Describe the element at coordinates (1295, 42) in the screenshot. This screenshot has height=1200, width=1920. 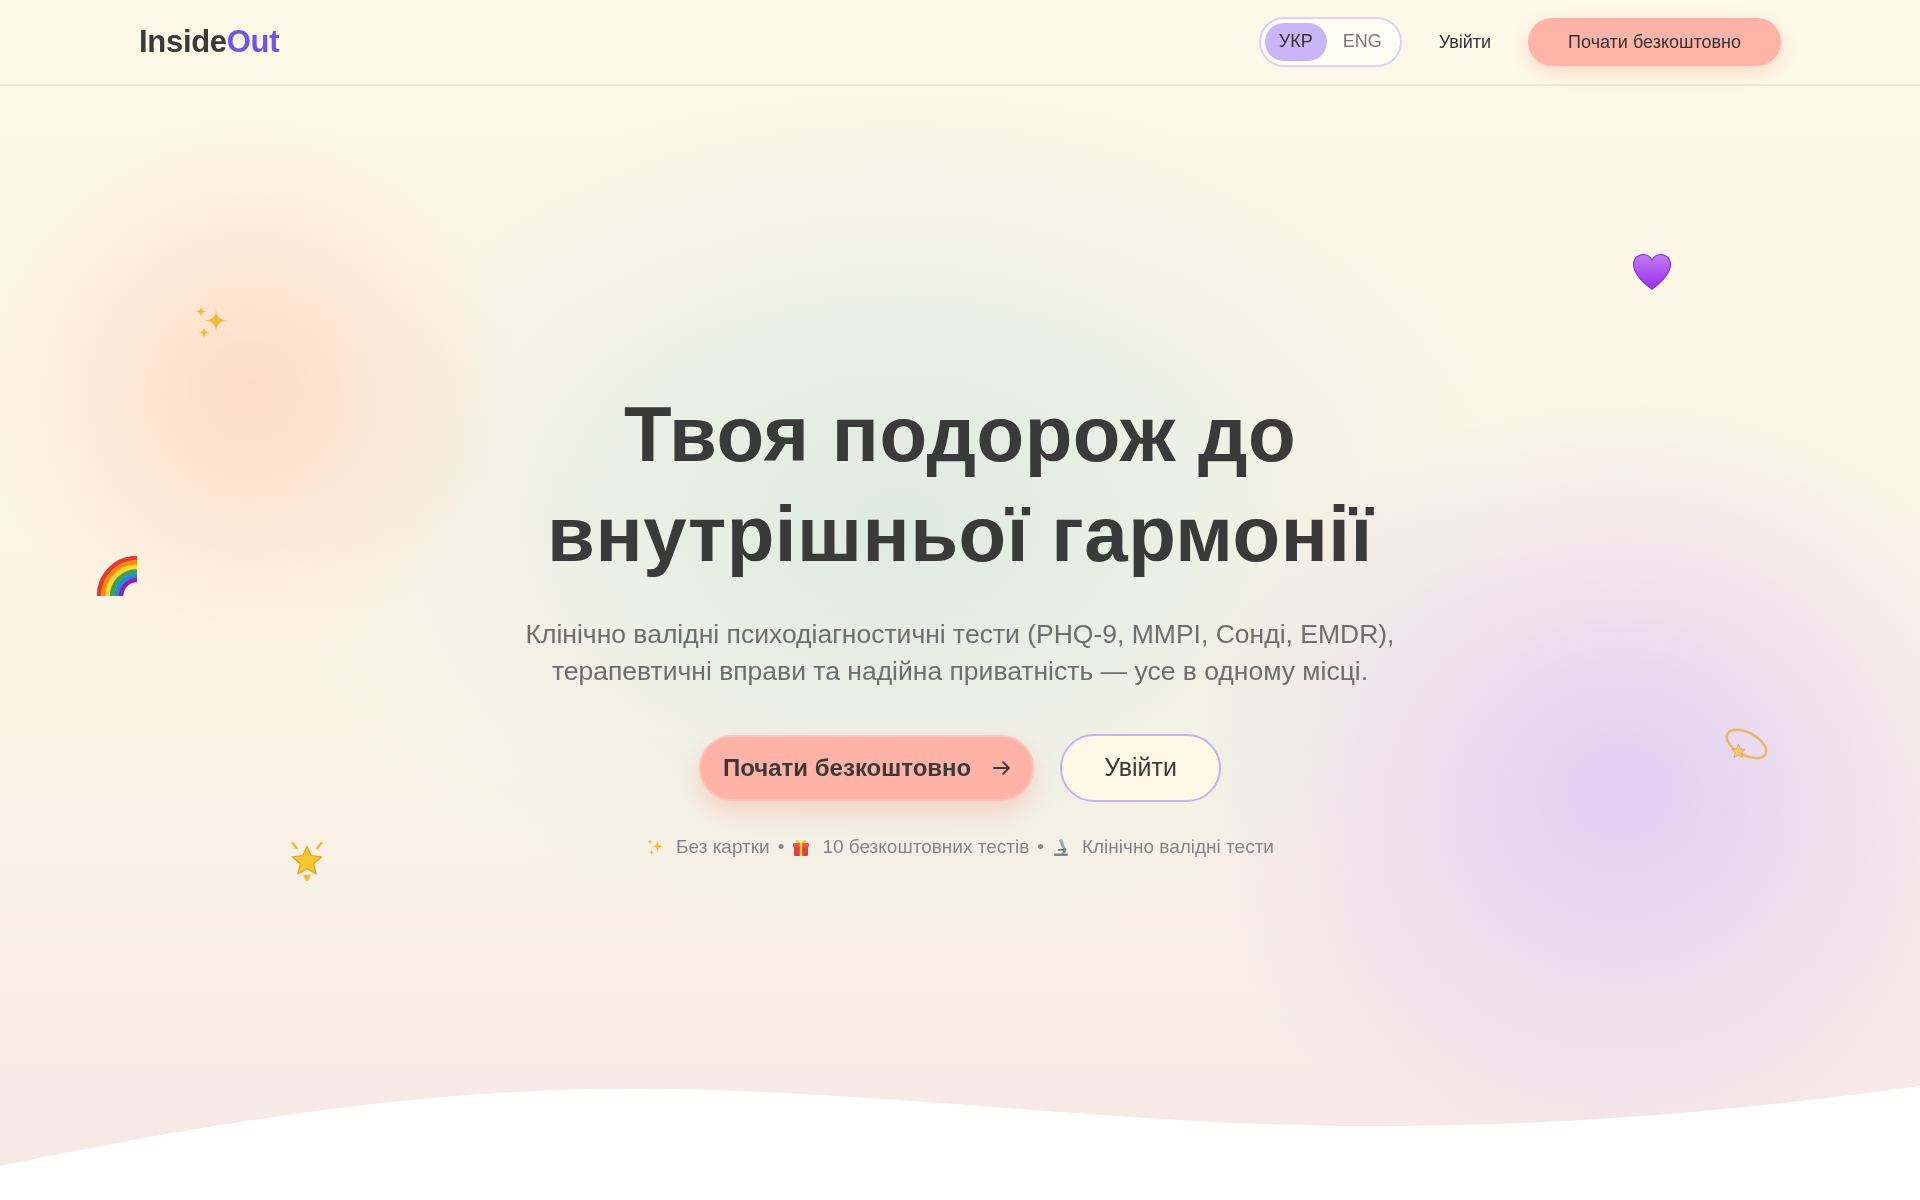
I see `language-tab: УКР` at that location.